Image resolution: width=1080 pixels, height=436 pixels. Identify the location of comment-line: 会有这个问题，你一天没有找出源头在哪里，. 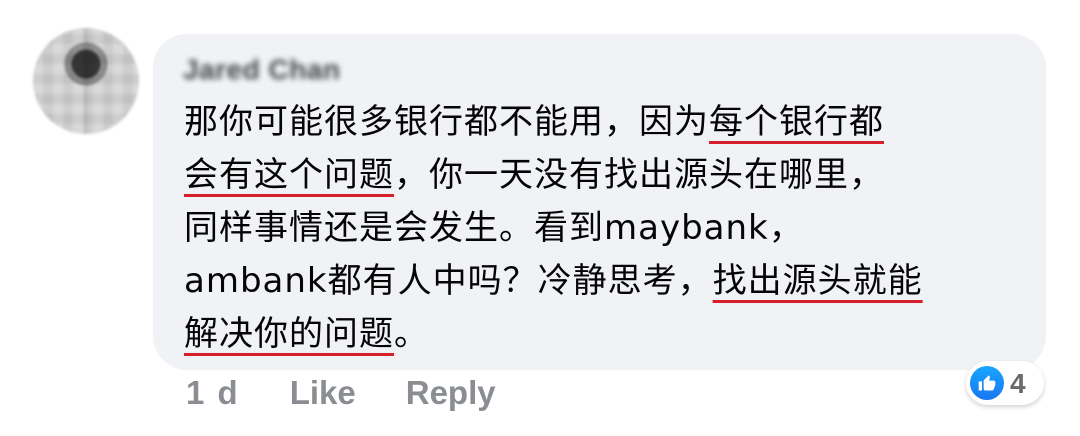
(599, 175).